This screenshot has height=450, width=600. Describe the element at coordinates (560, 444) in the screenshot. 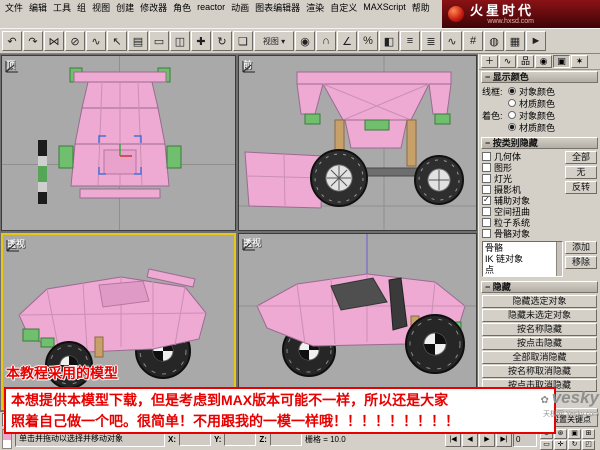

I see `pan-icon: ✛` at that location.